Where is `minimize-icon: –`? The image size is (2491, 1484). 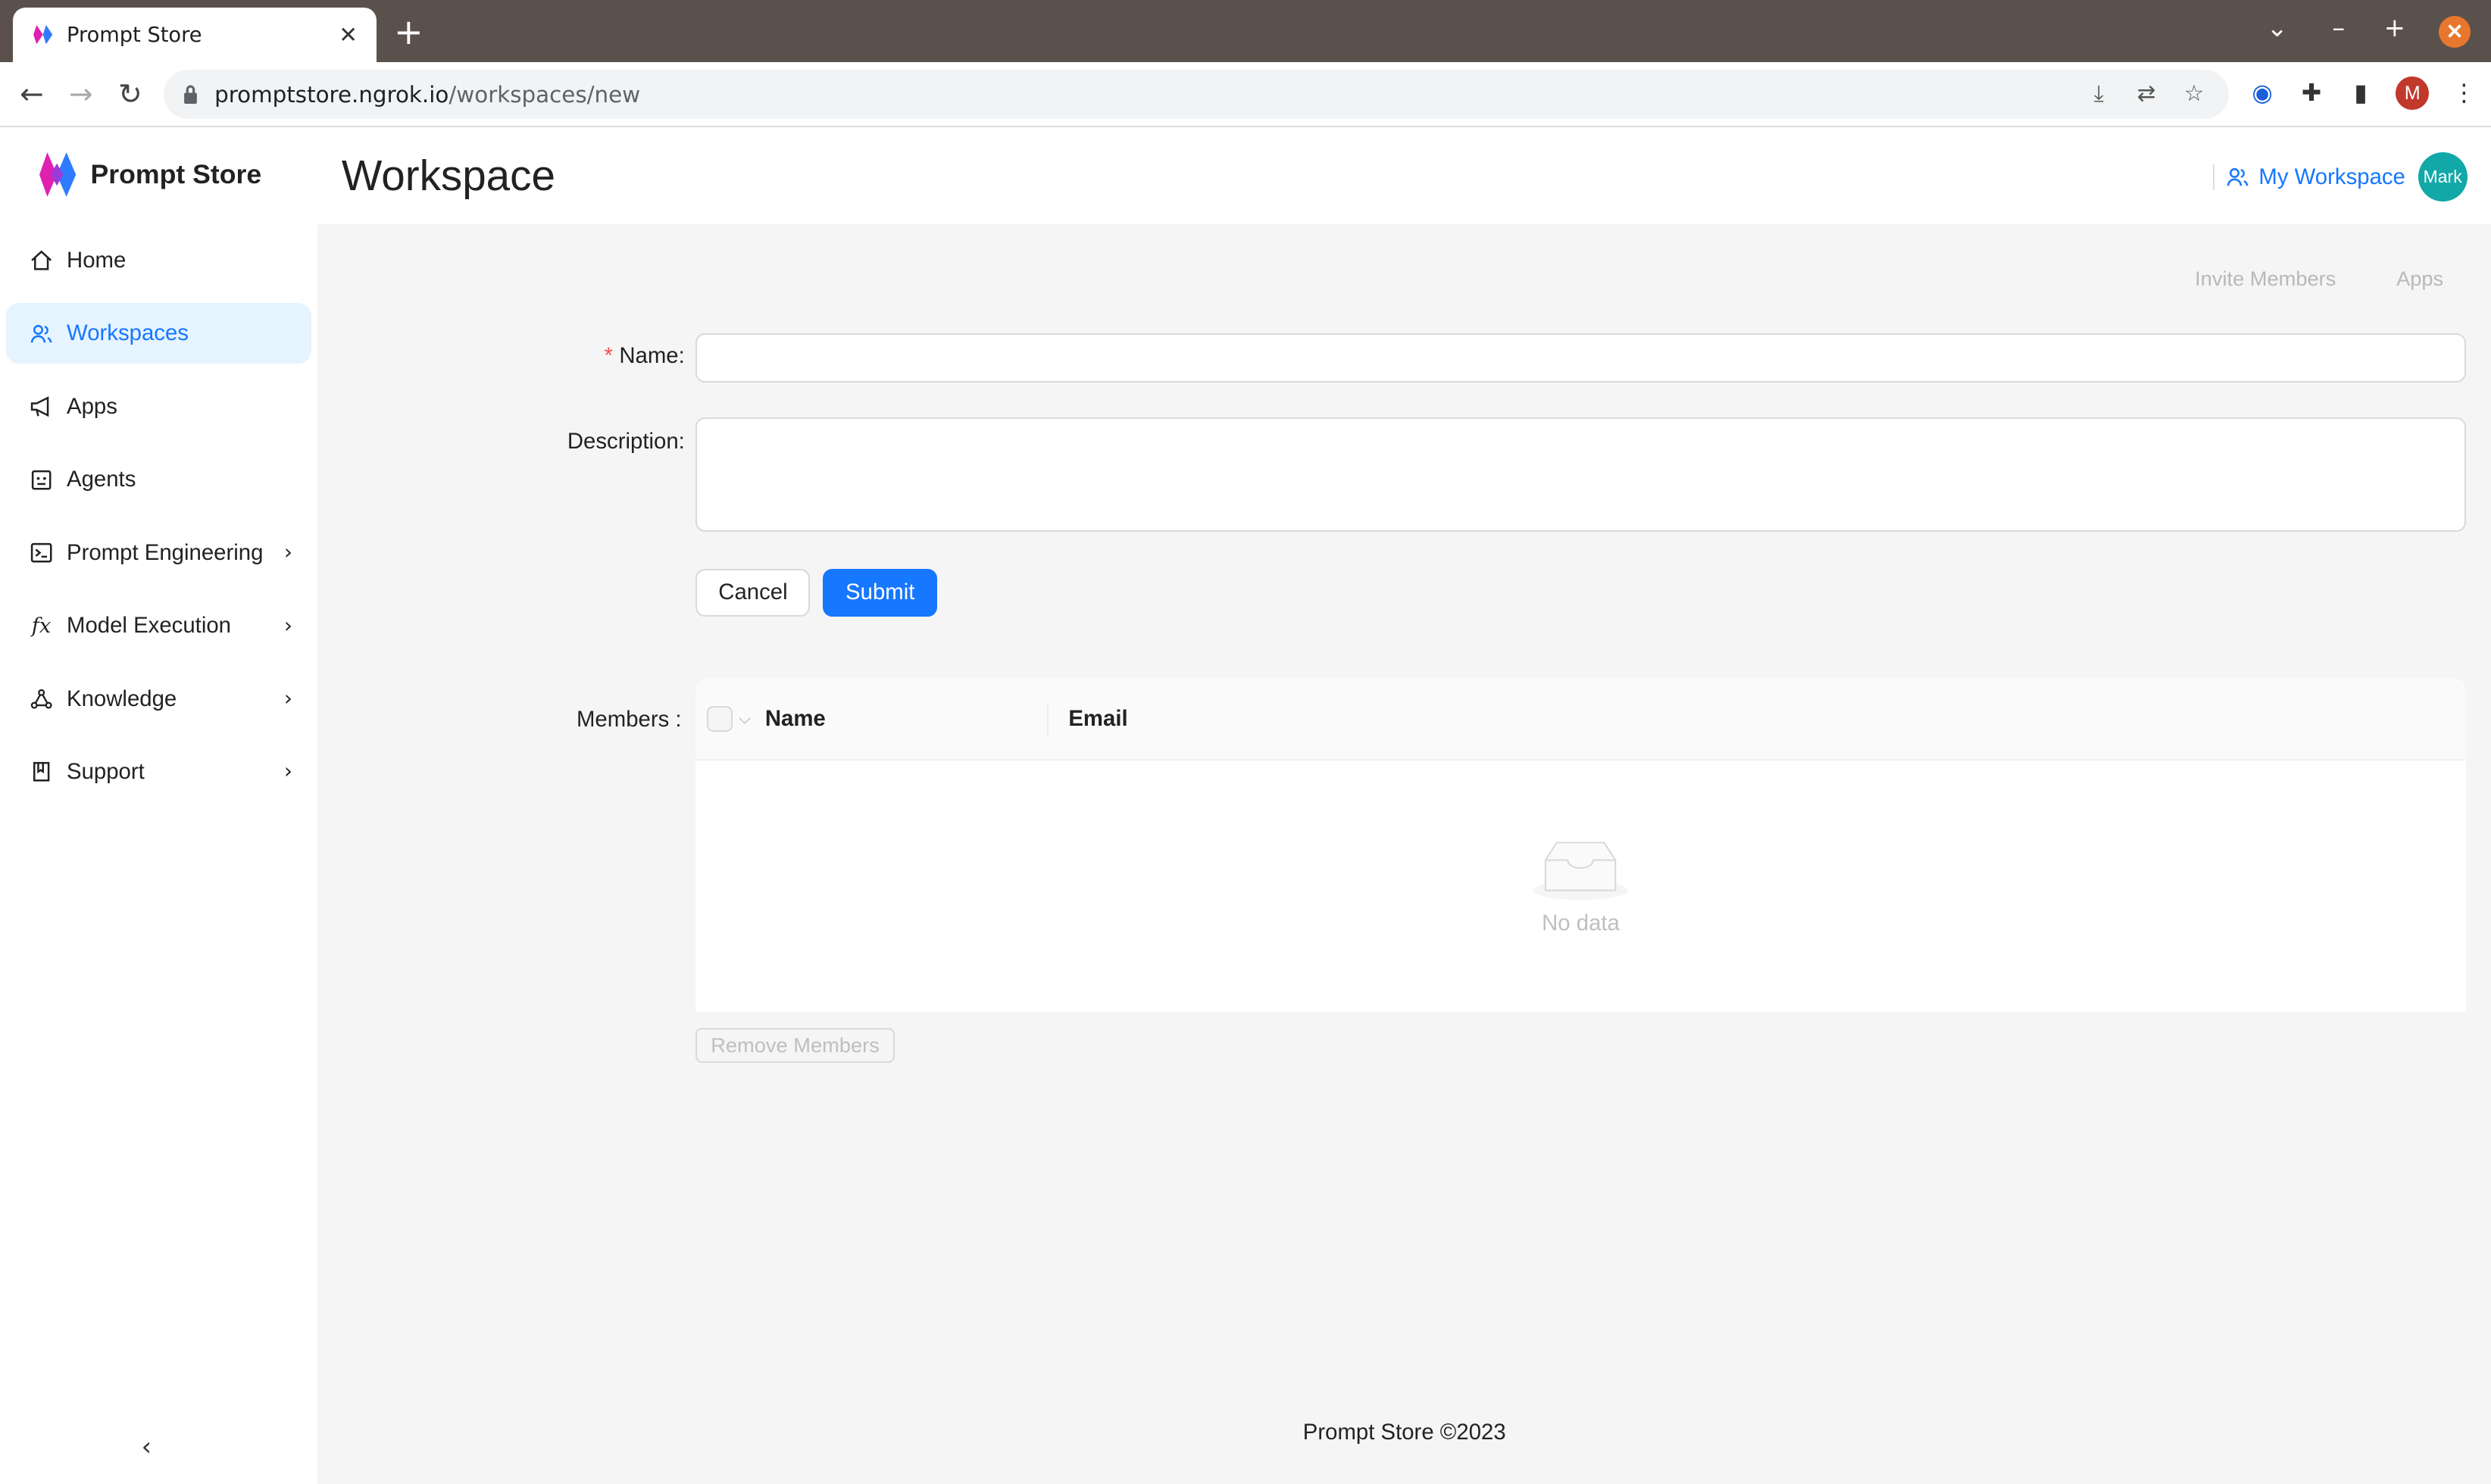
minimize-icon: – is located at coordinates (2338, 27).